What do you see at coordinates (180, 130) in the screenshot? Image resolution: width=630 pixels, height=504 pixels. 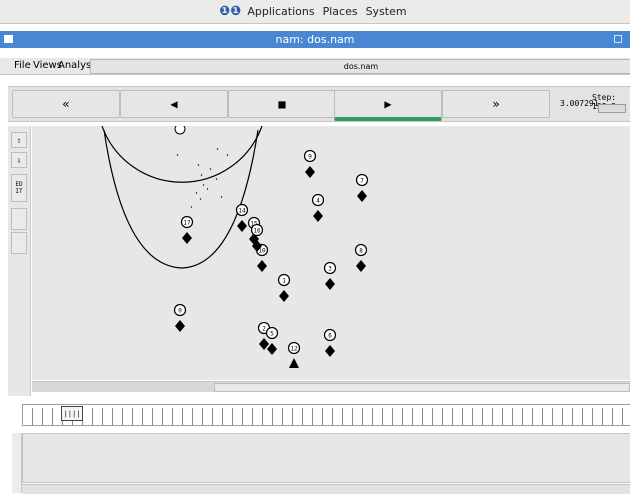 I see `node-partial` at bounding box center [180, 130].